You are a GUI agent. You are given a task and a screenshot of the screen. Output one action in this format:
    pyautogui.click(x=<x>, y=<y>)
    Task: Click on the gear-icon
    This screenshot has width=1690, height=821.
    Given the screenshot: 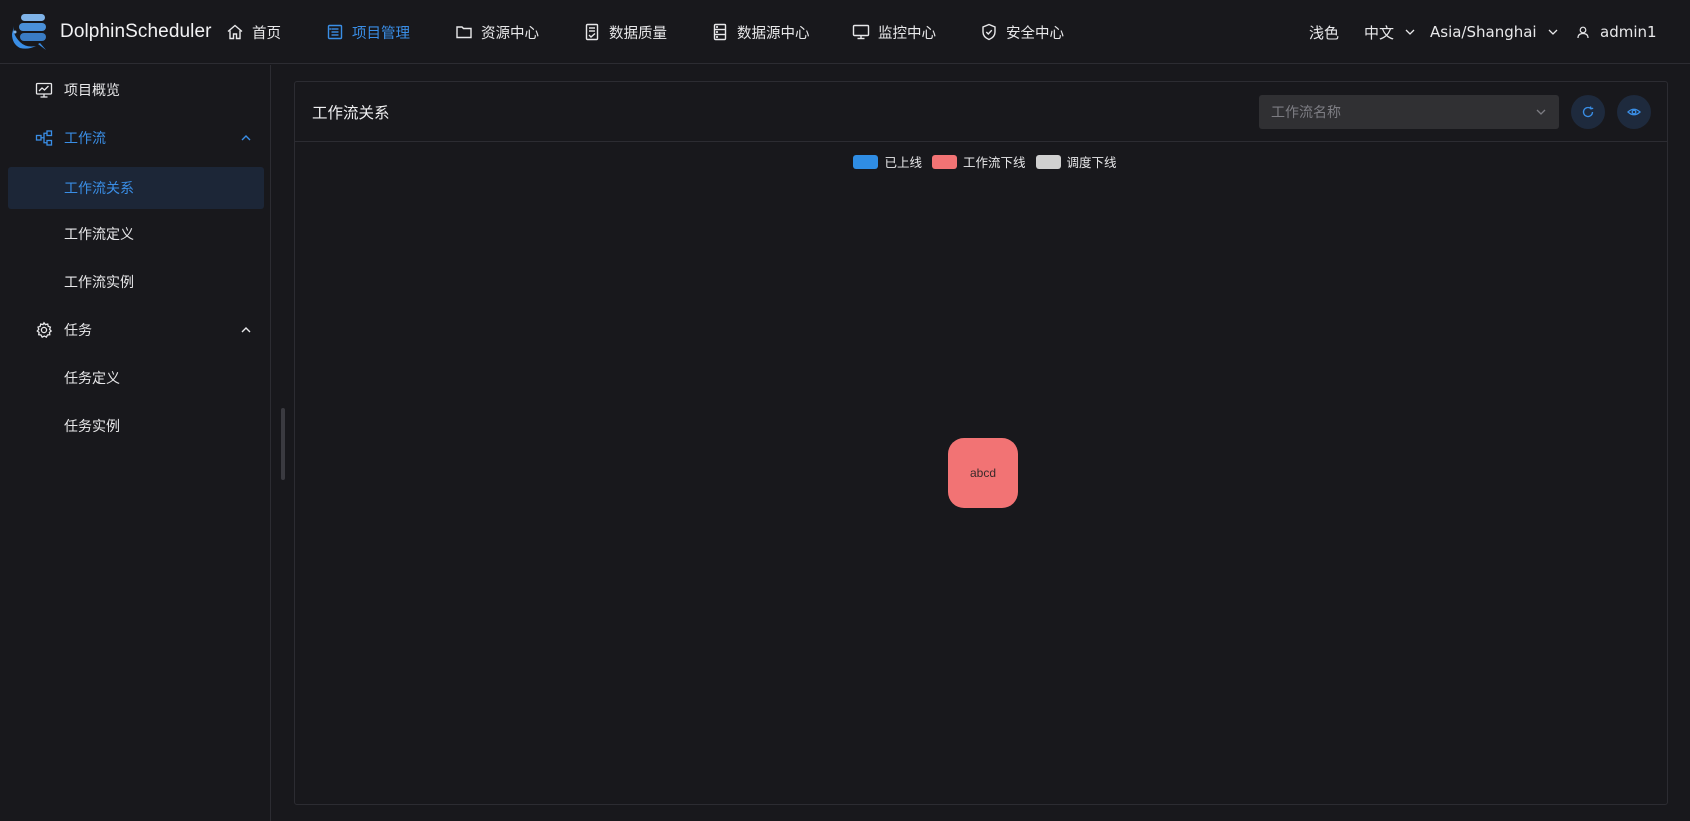 What is the action you would take?
    pyautogui.click(x=44, y=329)
    